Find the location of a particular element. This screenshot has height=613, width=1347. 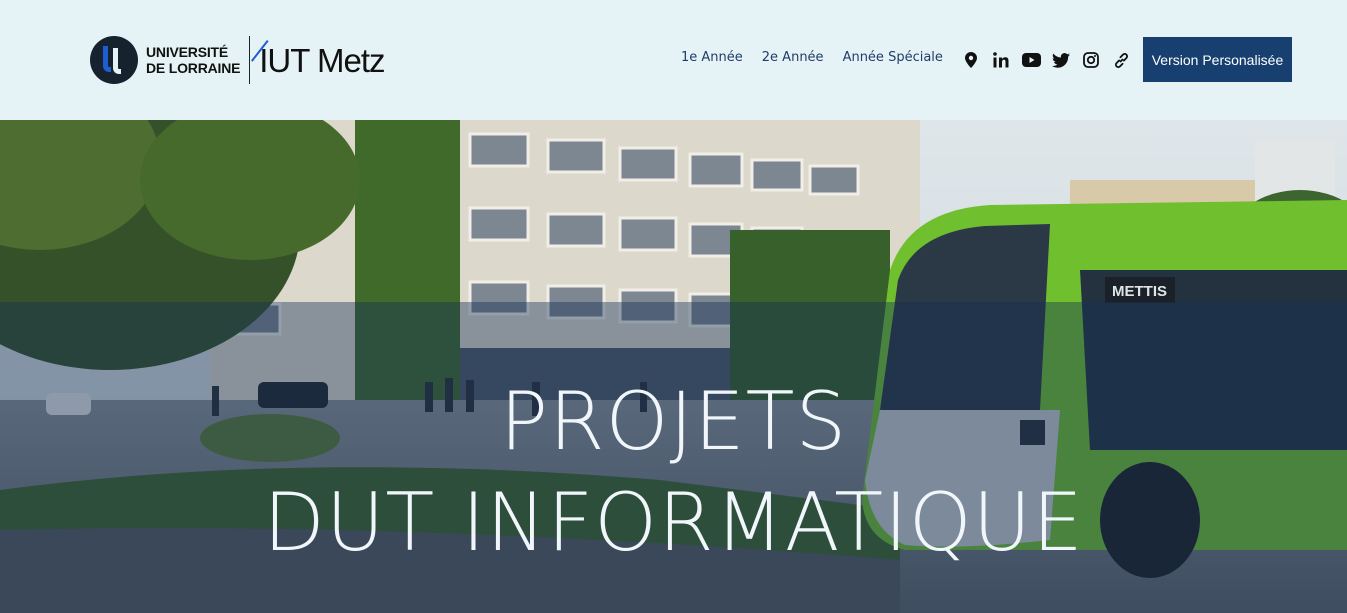

universite-lorraine-wordmark: UNIVERSITÉ DE LORRAINE is located at coordinates (193, 60).